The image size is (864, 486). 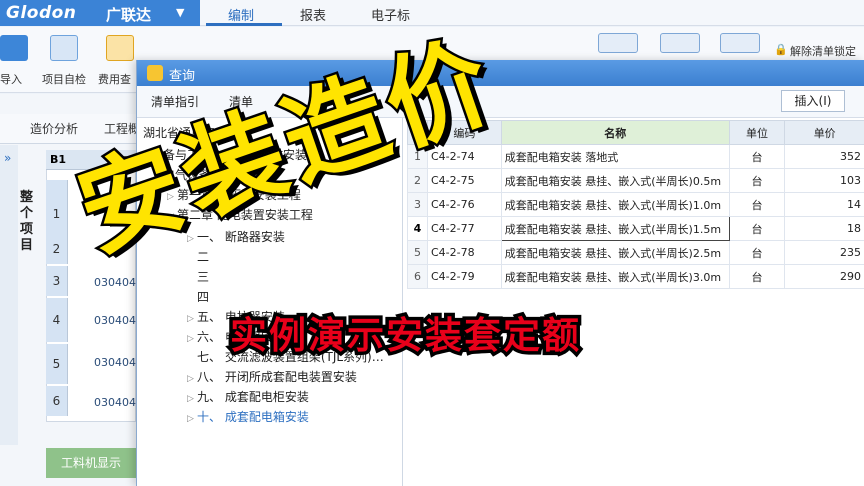 What do you see at coordinates (824, 180) in the screenshot?
I see `cell-price: 103` at bounding box center [824, 180].